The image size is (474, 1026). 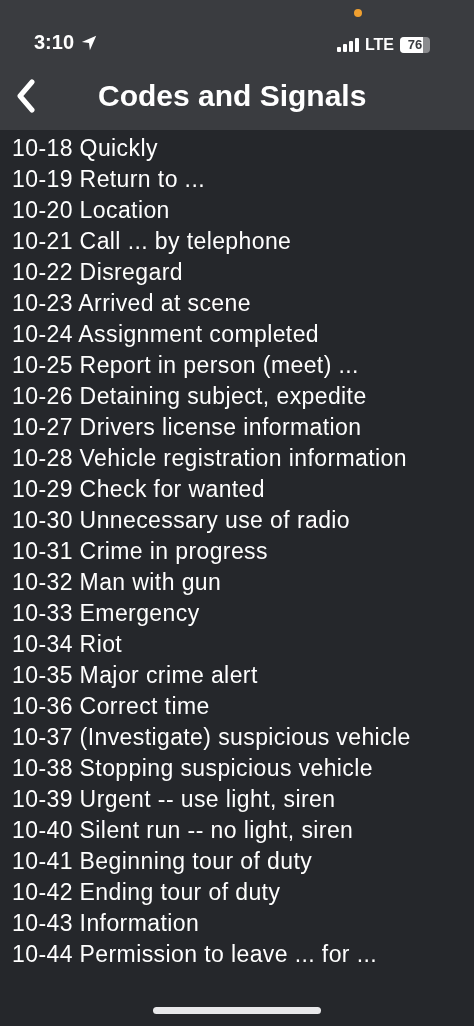 What do you see at coordinates (147, 892) in the screenshot?
I see `code-entry: 10-42 Ending tour of duty` at bounding box center [147, 892].